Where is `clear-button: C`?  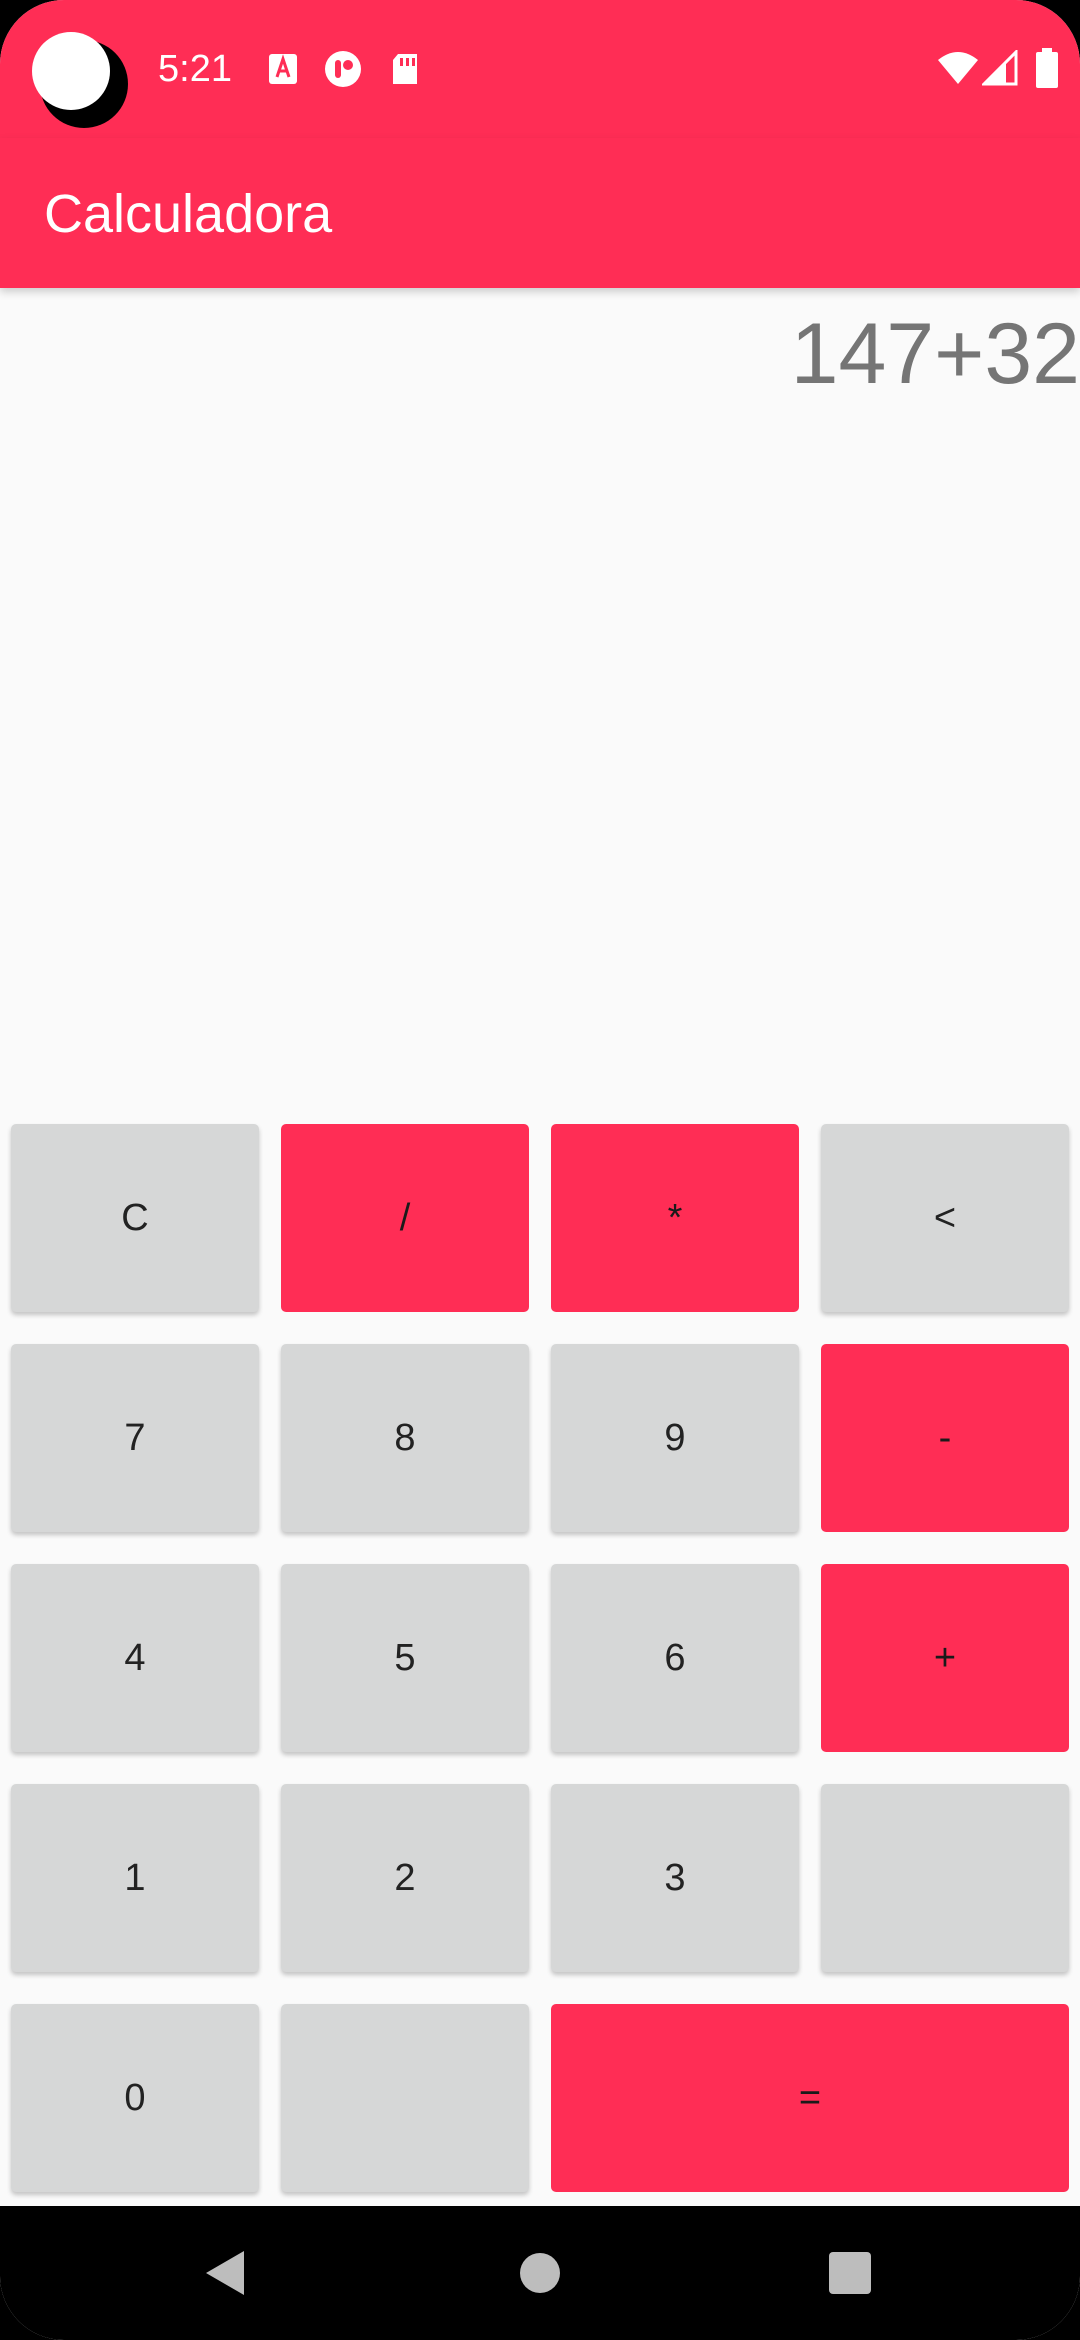
clear-button: C is located at coordinates (135, 1218).